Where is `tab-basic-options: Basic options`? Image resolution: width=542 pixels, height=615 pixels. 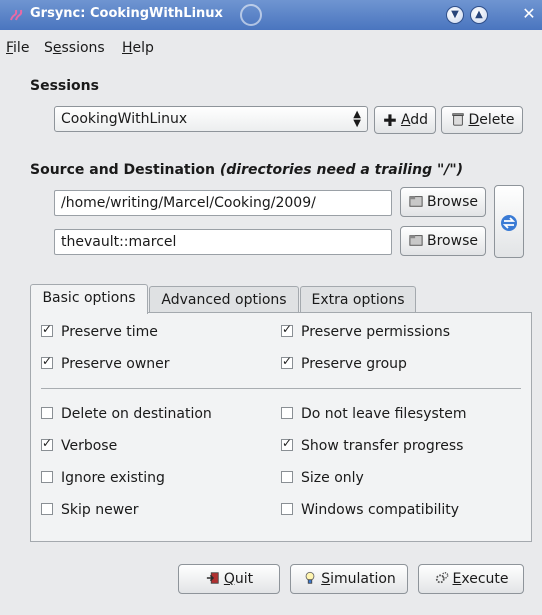 tab-basic-options: Basic options is located at coordinates (89, 299).